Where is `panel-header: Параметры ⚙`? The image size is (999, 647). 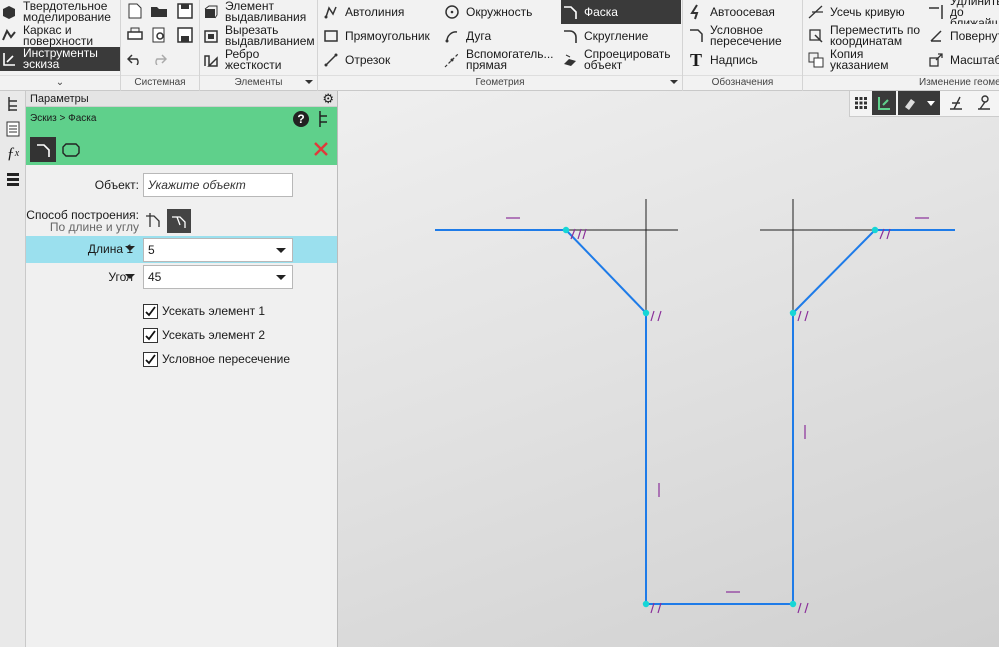
panel-header: Параметры ⚙ is located at coordinates (181, 99).